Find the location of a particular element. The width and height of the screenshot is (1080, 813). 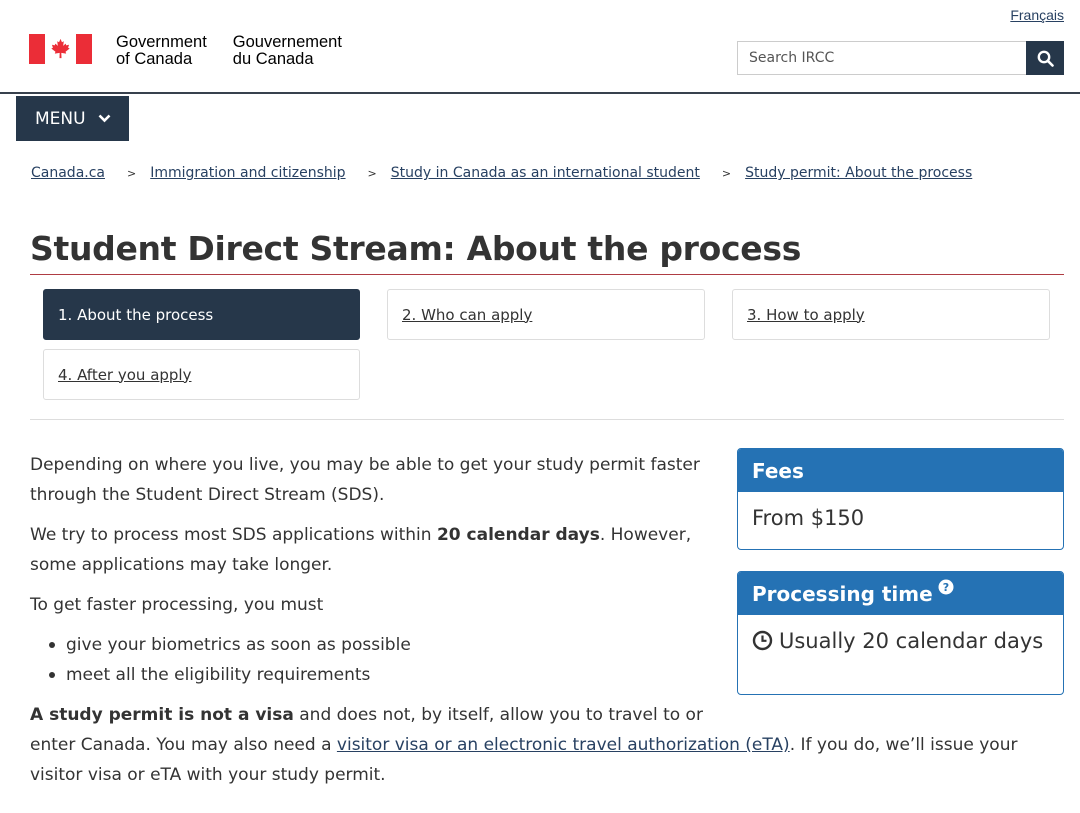

steps-divider is located at coordinates (547, 419).